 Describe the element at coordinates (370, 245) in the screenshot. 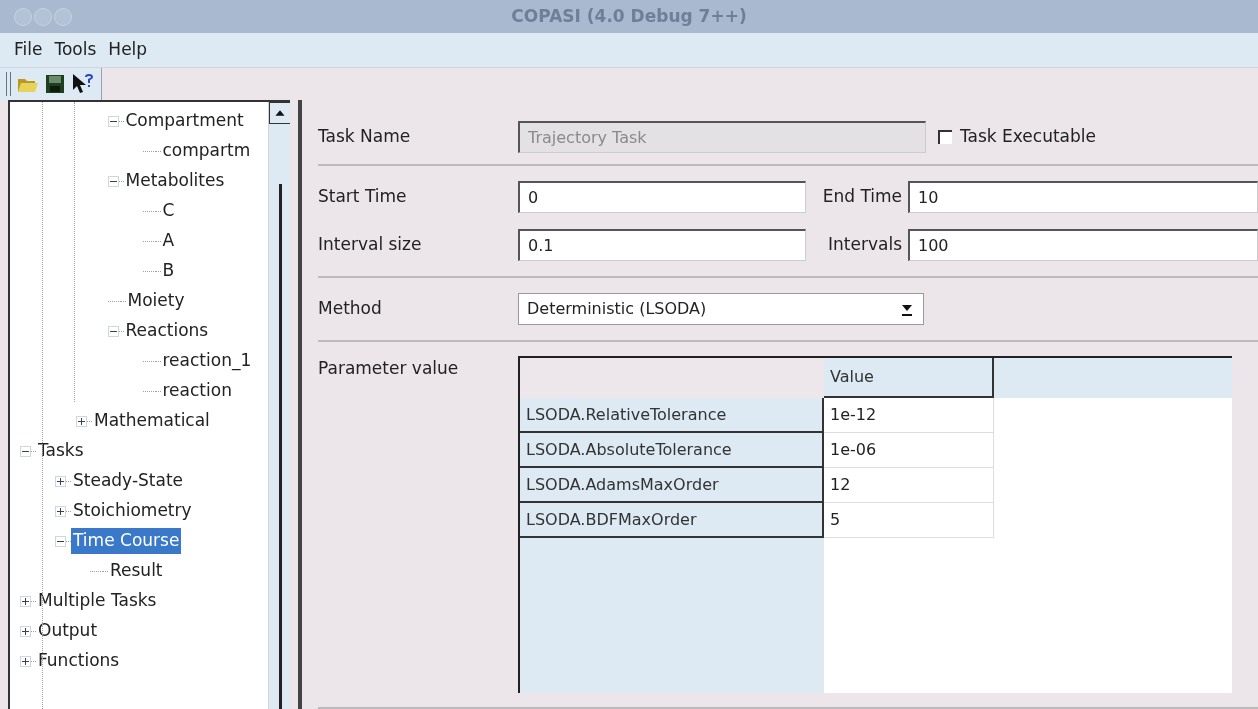

I see `field-label: Interval size` at that location.